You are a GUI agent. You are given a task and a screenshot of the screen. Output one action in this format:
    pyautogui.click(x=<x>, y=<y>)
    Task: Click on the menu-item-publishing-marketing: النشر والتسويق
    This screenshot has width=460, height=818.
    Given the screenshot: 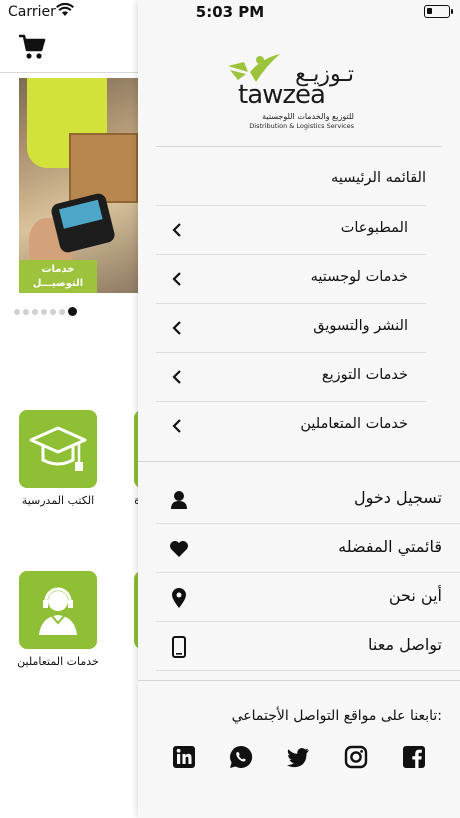 What is the action you would take?
    pyautogui.click(x=291, y=328)
    